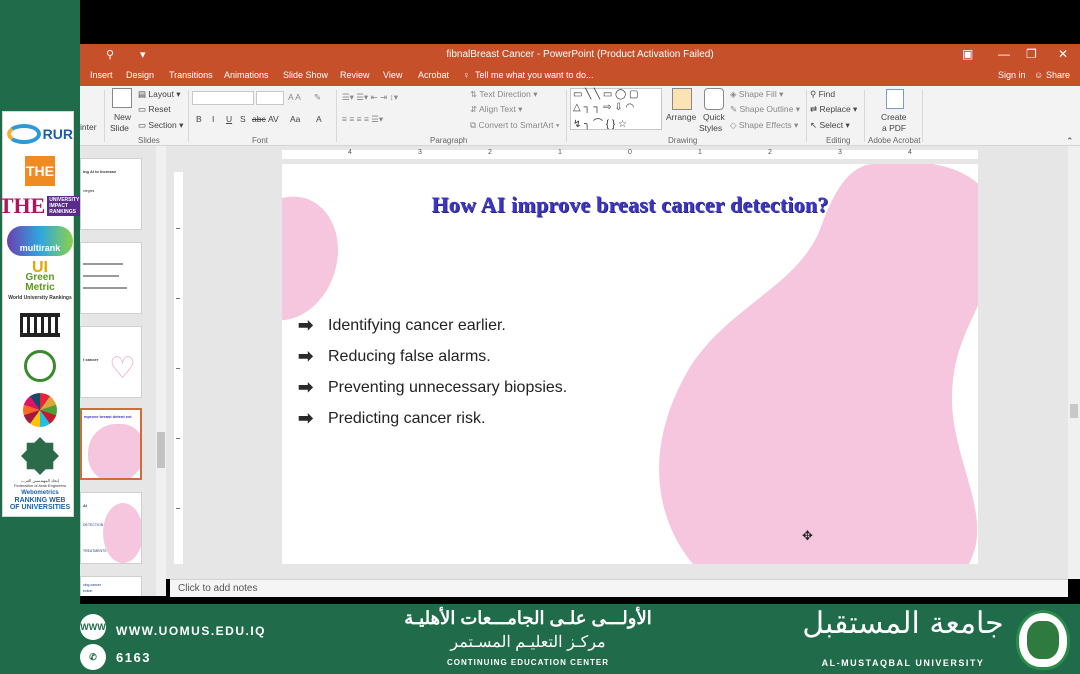 The image size is (1080, 674). Describe the element at coordinates (756, 94) in the screenshot. I see `shape-fill-button: ◈ Shape Fill ▾` at that location.